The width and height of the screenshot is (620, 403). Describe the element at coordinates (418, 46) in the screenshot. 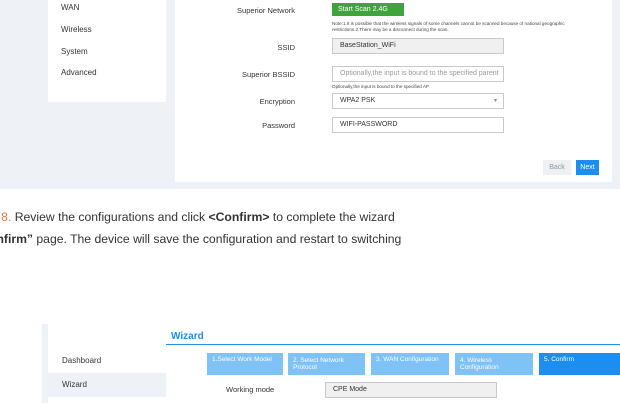

I see `ssid-field: BaseStation_WiFi` at that location.